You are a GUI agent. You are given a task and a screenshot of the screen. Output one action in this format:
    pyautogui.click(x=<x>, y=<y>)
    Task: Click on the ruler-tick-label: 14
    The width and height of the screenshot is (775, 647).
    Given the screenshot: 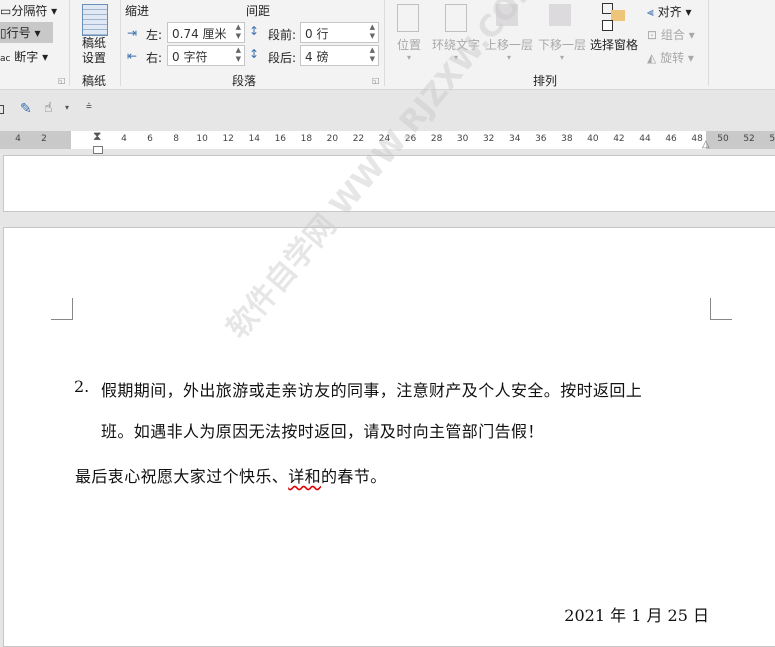 What is the action you would take?
    pyautogui.click(x=254, y=139)
    